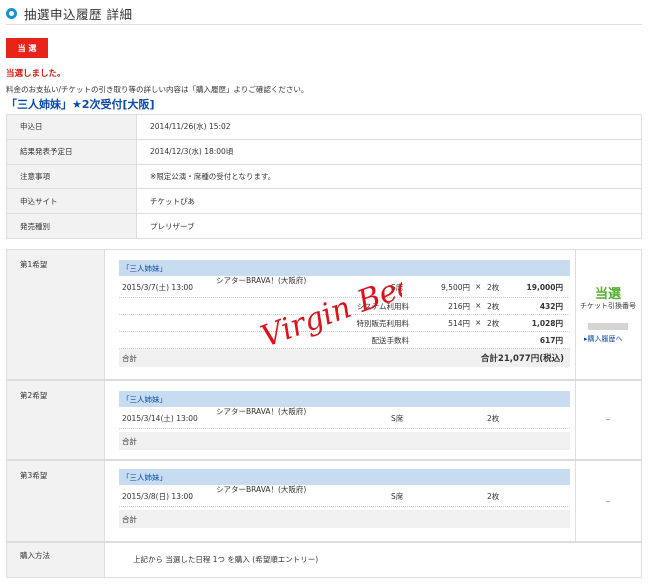 The height and width of the screenshot is (585, 650). I want to click on table-row: 発売種別 プレリザーブ, so click(324, 226).